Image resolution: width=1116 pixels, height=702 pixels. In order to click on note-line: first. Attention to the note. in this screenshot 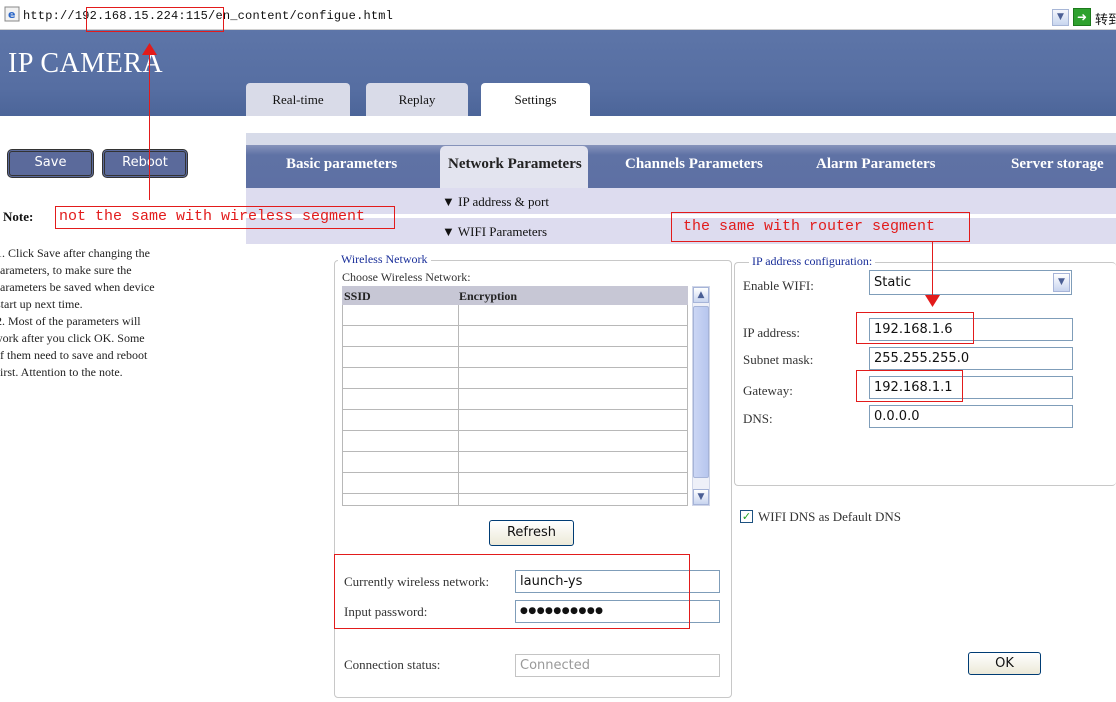, I will do `click(61, 372)`.